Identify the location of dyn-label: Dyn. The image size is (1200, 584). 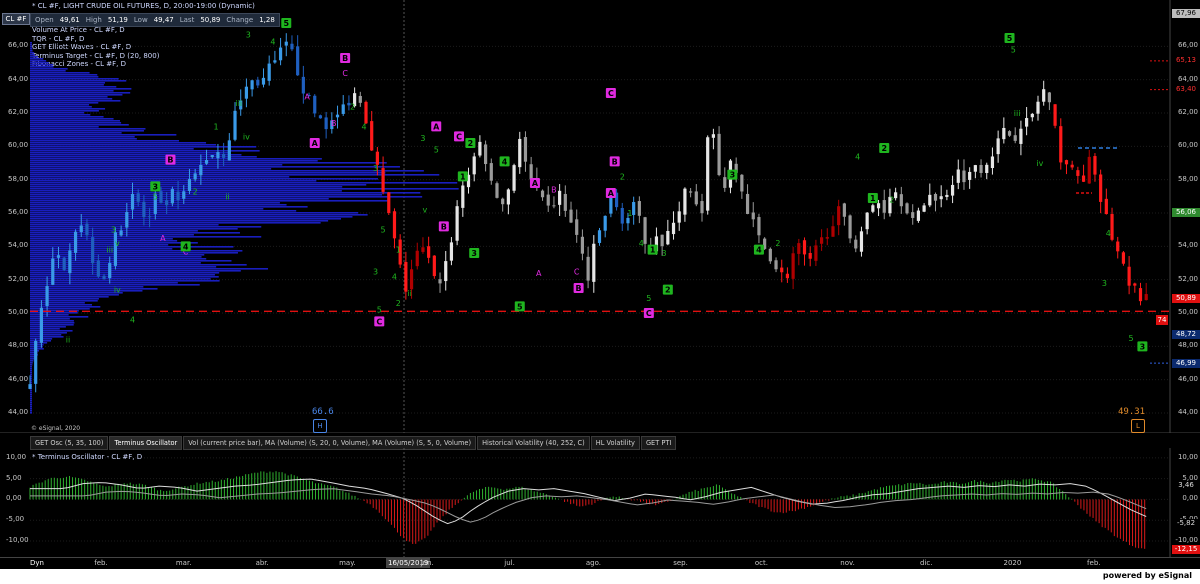
(37, 563).